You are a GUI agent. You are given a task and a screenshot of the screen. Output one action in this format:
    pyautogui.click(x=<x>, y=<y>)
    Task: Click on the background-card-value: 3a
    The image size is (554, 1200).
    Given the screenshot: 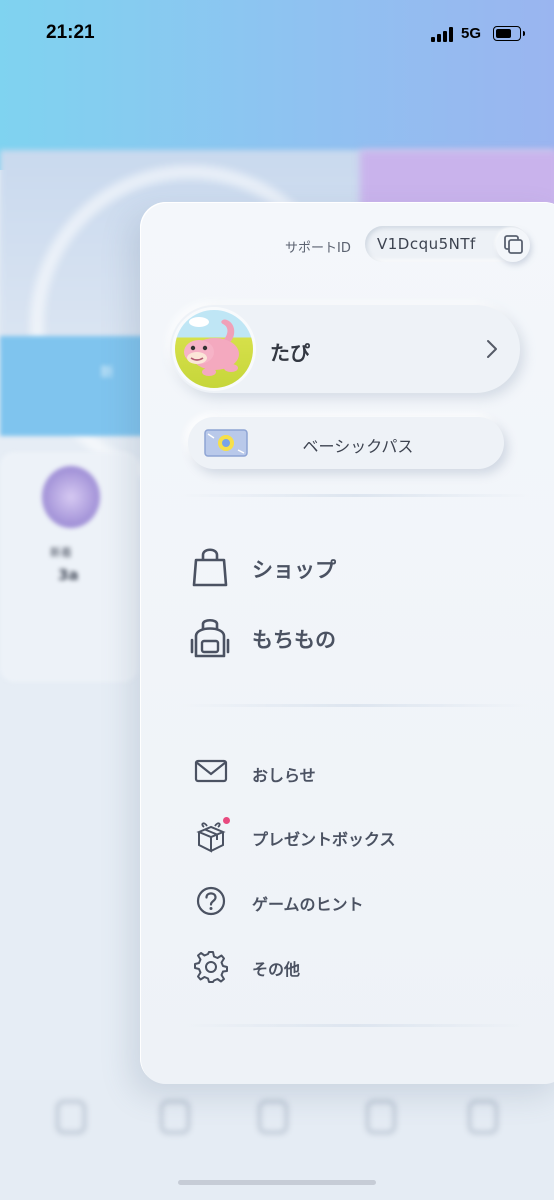 What is the action you would take?
    pyautogui.click(x=68, y=575)
    